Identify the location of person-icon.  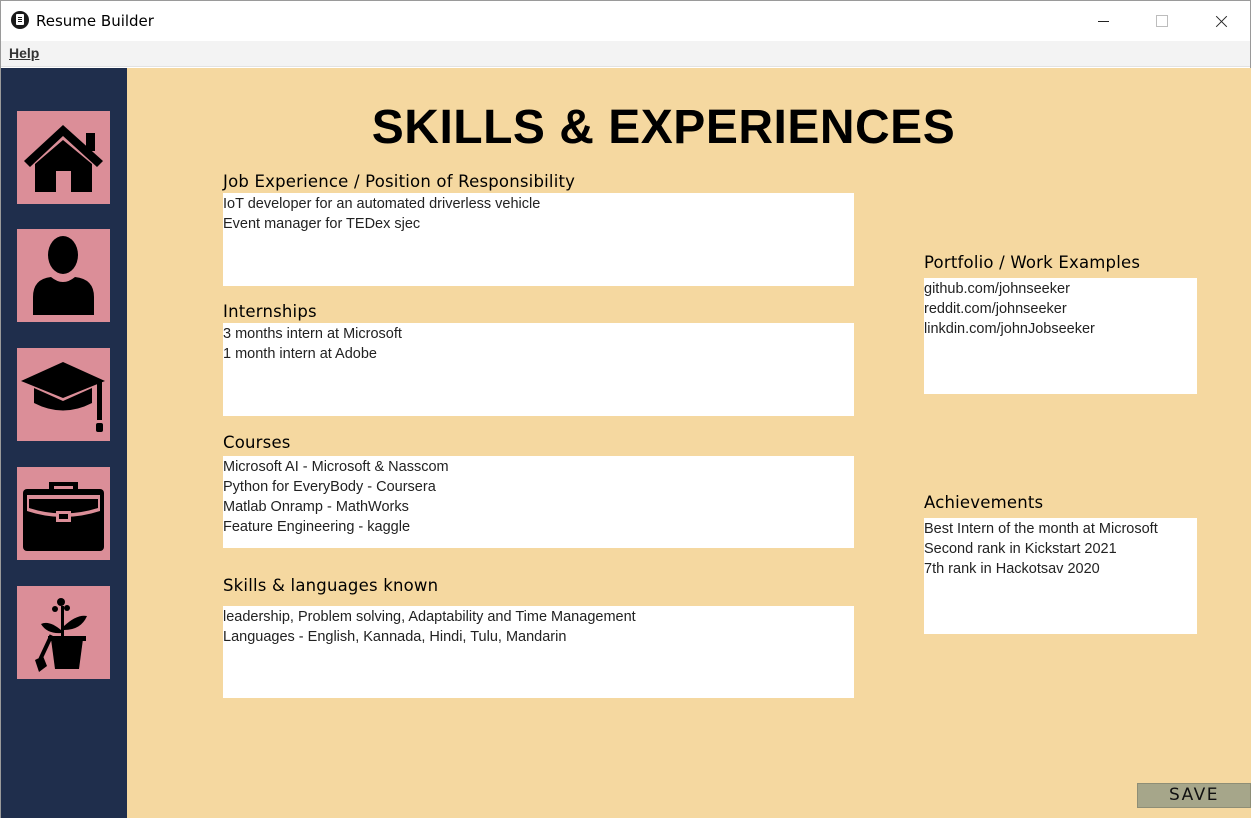
(63, 275).